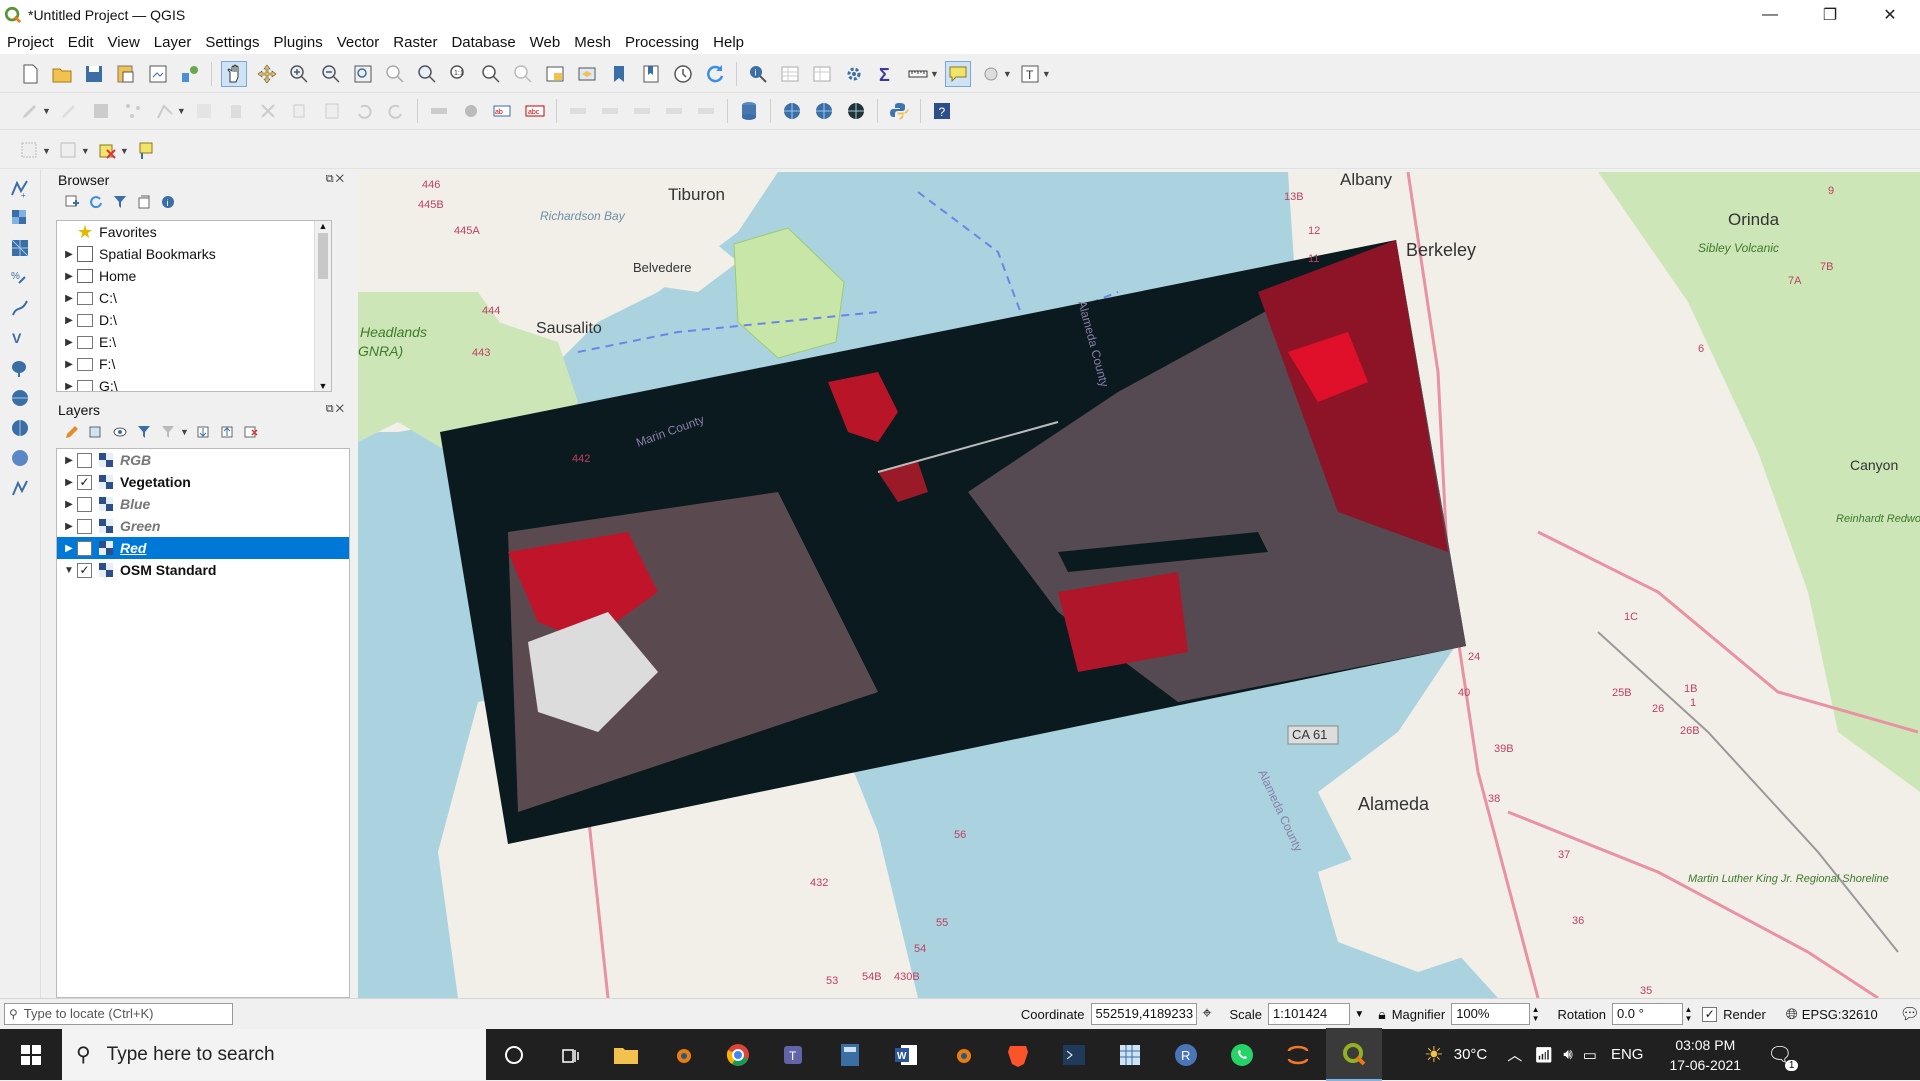 This screenshot has width=1920, height=1081. I want to click on modify-attributes-icon, so click(204, 111).